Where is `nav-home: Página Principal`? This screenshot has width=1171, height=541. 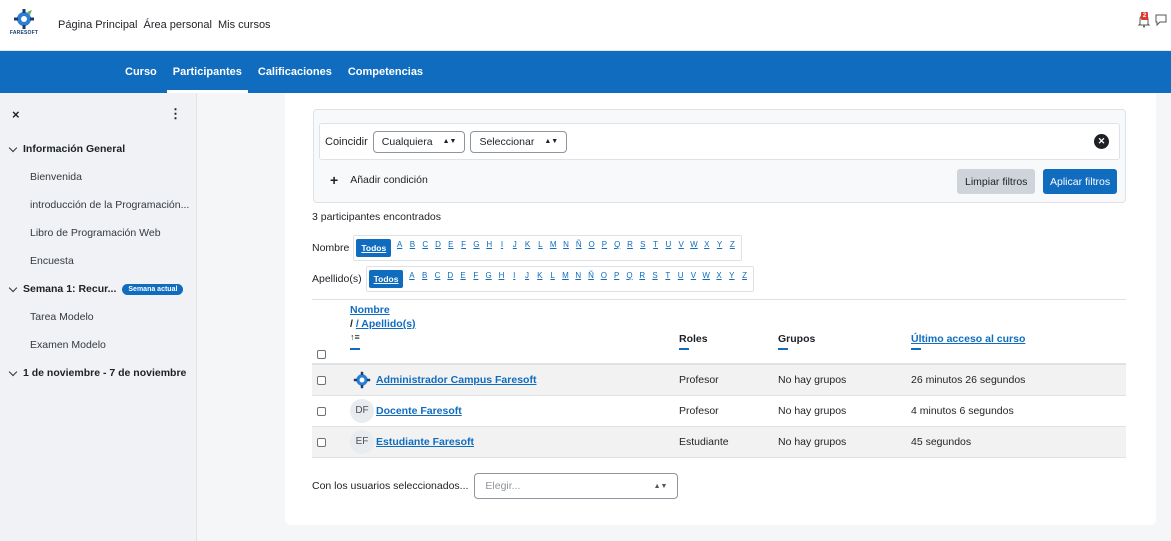
nav-home: Página Principal is located at coordinates (98, 25).